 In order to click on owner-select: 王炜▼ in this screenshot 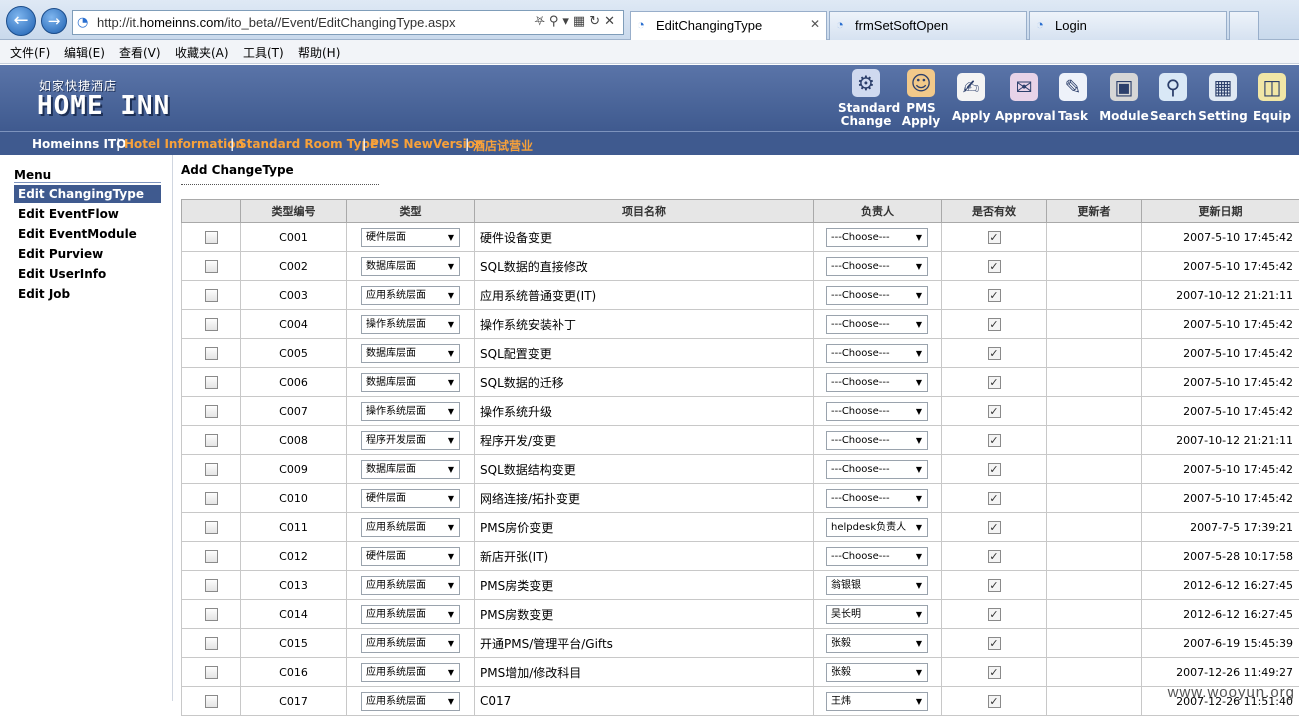, I will do `click(877, 701)`.